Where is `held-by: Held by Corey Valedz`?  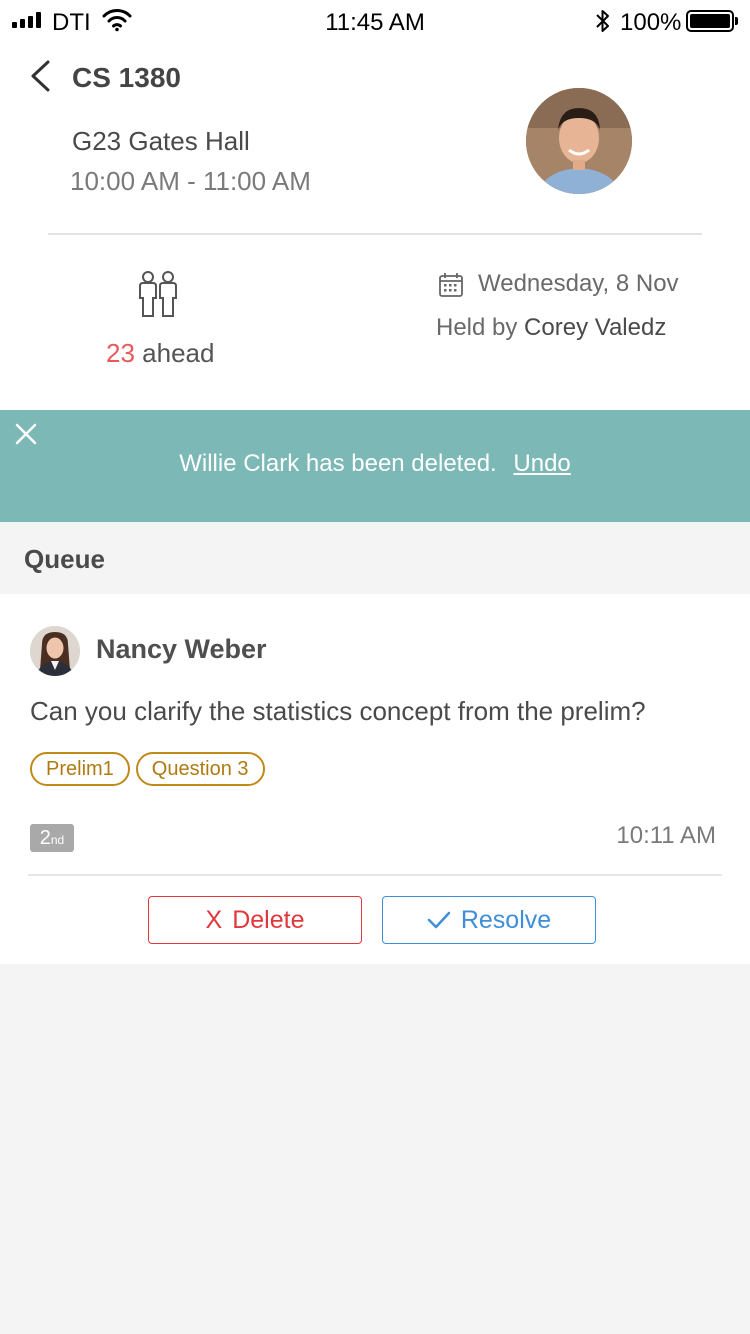
held-by: Held by Corey Valedz is located at coordinates (551, 328).